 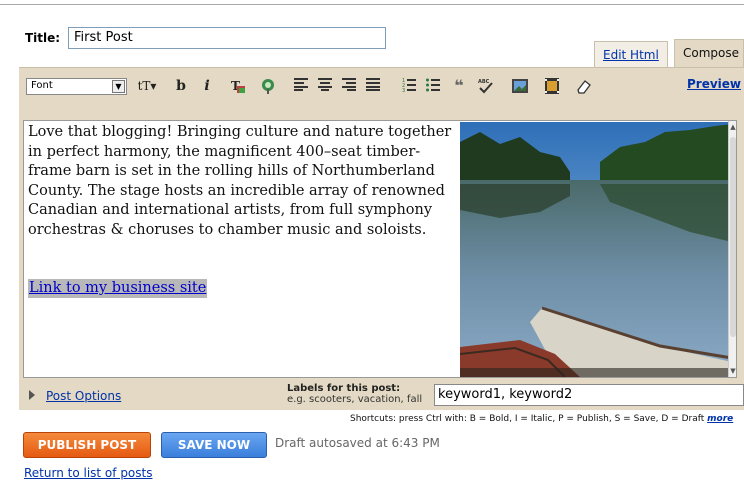 I want to click on shortcuts-more-link: more, so click(x=720, y=419).